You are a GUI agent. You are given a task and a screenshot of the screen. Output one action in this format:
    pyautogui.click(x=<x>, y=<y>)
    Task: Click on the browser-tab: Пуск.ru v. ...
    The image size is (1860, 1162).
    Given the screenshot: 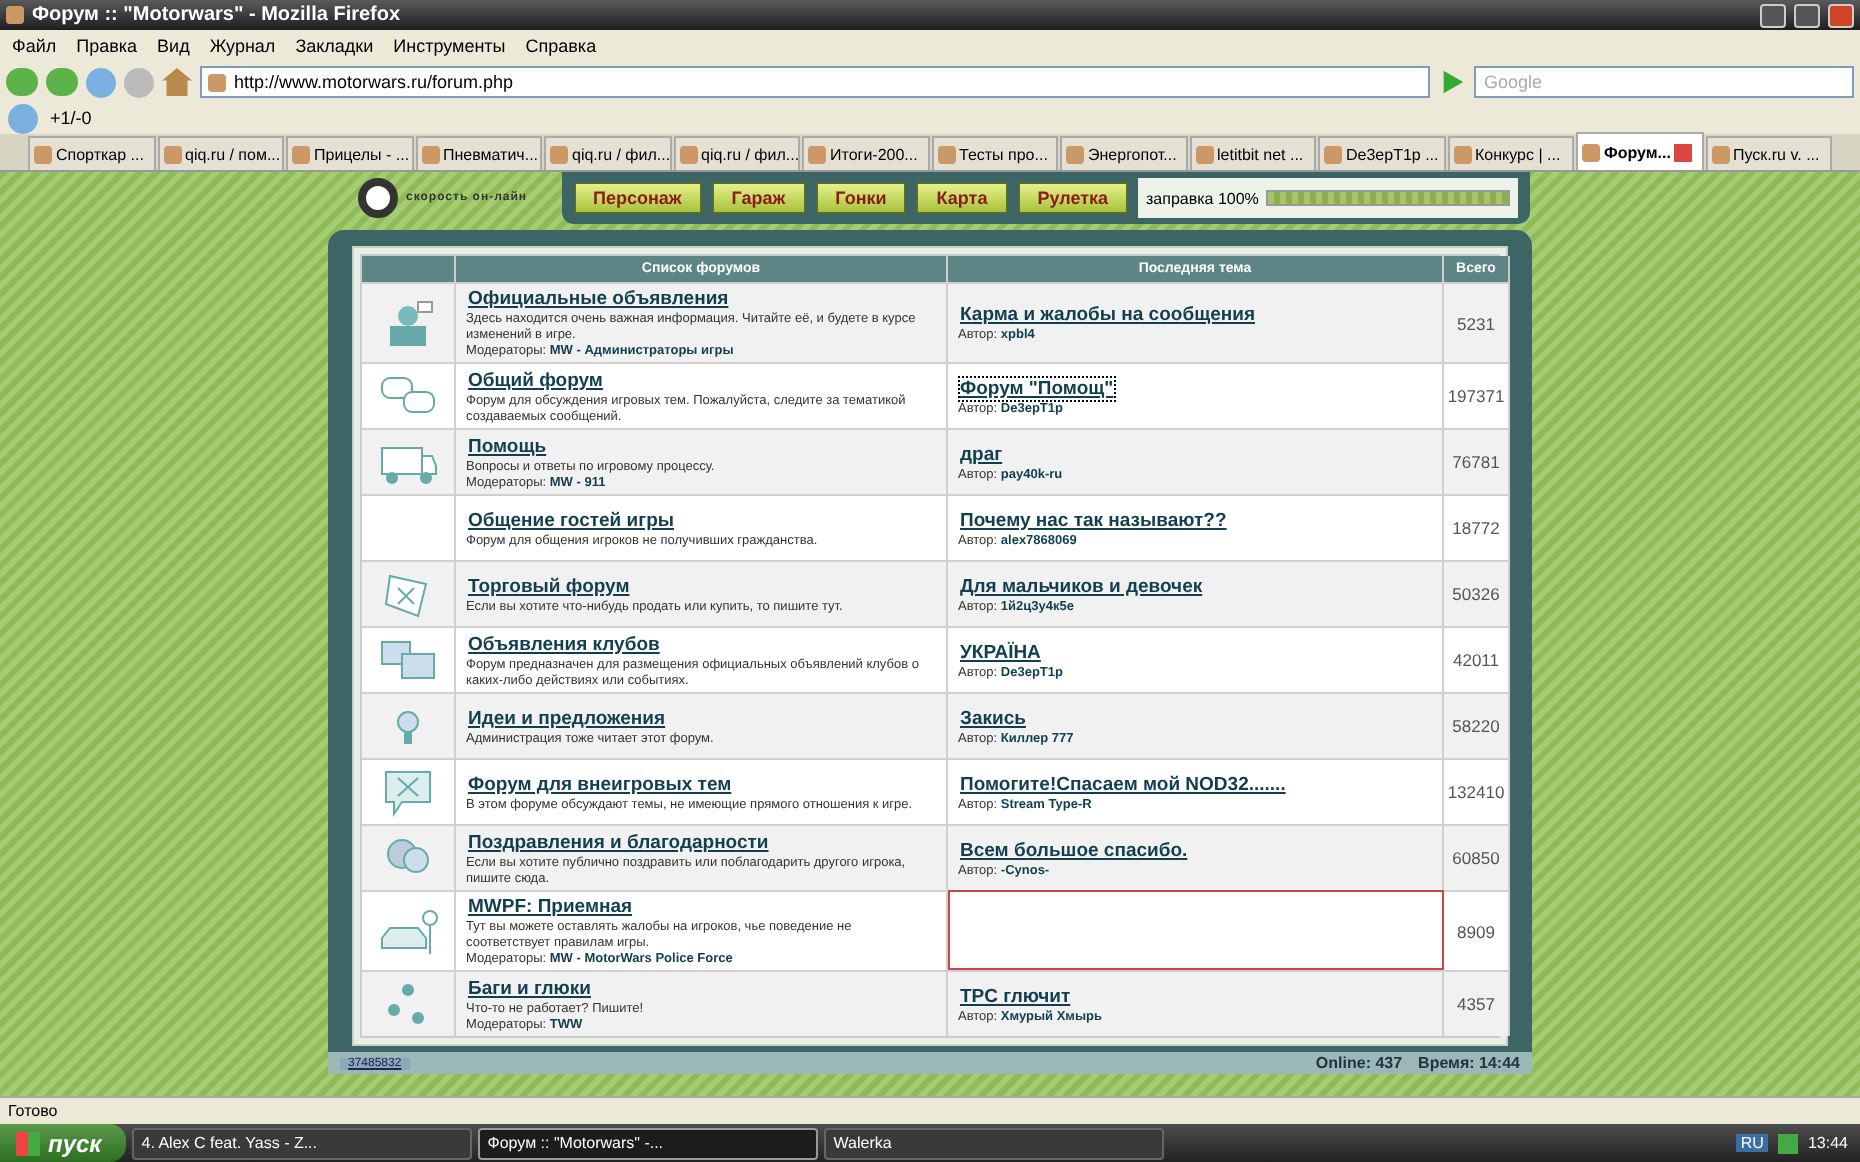 What is the action you would take?
    pyautogui.click(x=1768, y=153)
    